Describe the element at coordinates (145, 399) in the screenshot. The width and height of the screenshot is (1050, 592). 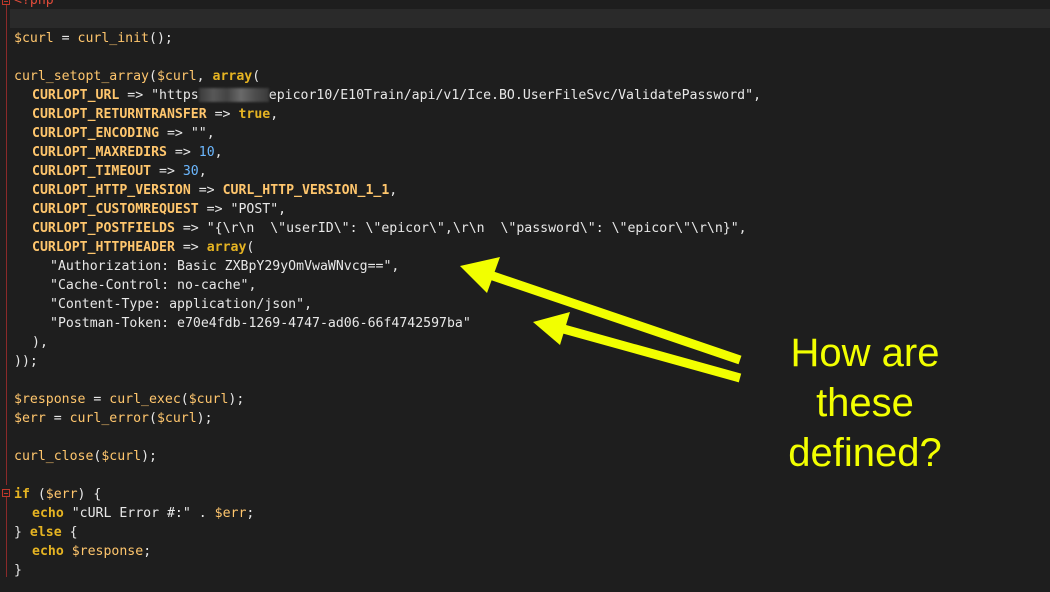
I see `function-name: curl_exec` at that location.